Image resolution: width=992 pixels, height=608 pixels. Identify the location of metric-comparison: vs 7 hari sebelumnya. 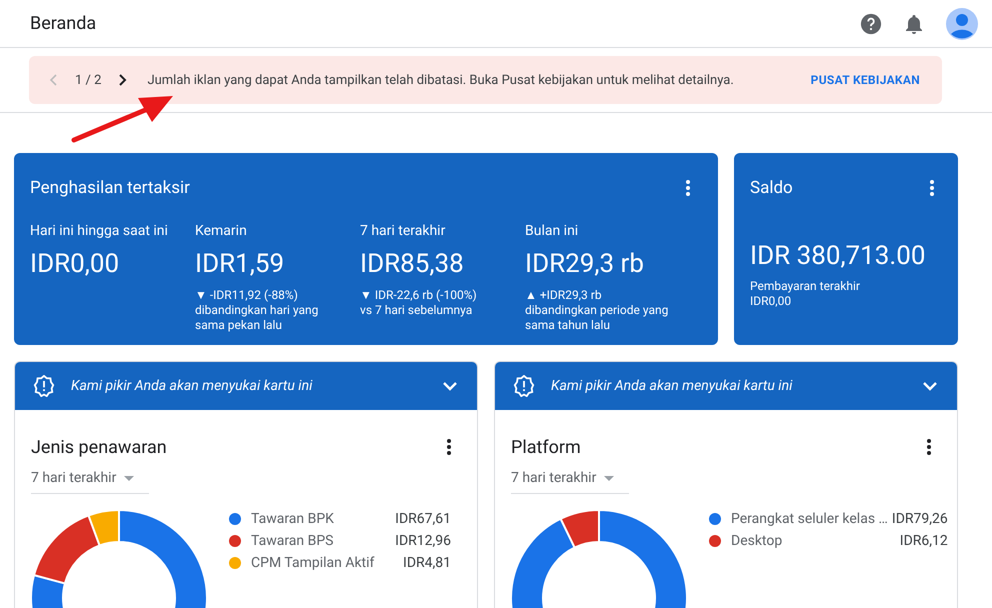
(417, 310).